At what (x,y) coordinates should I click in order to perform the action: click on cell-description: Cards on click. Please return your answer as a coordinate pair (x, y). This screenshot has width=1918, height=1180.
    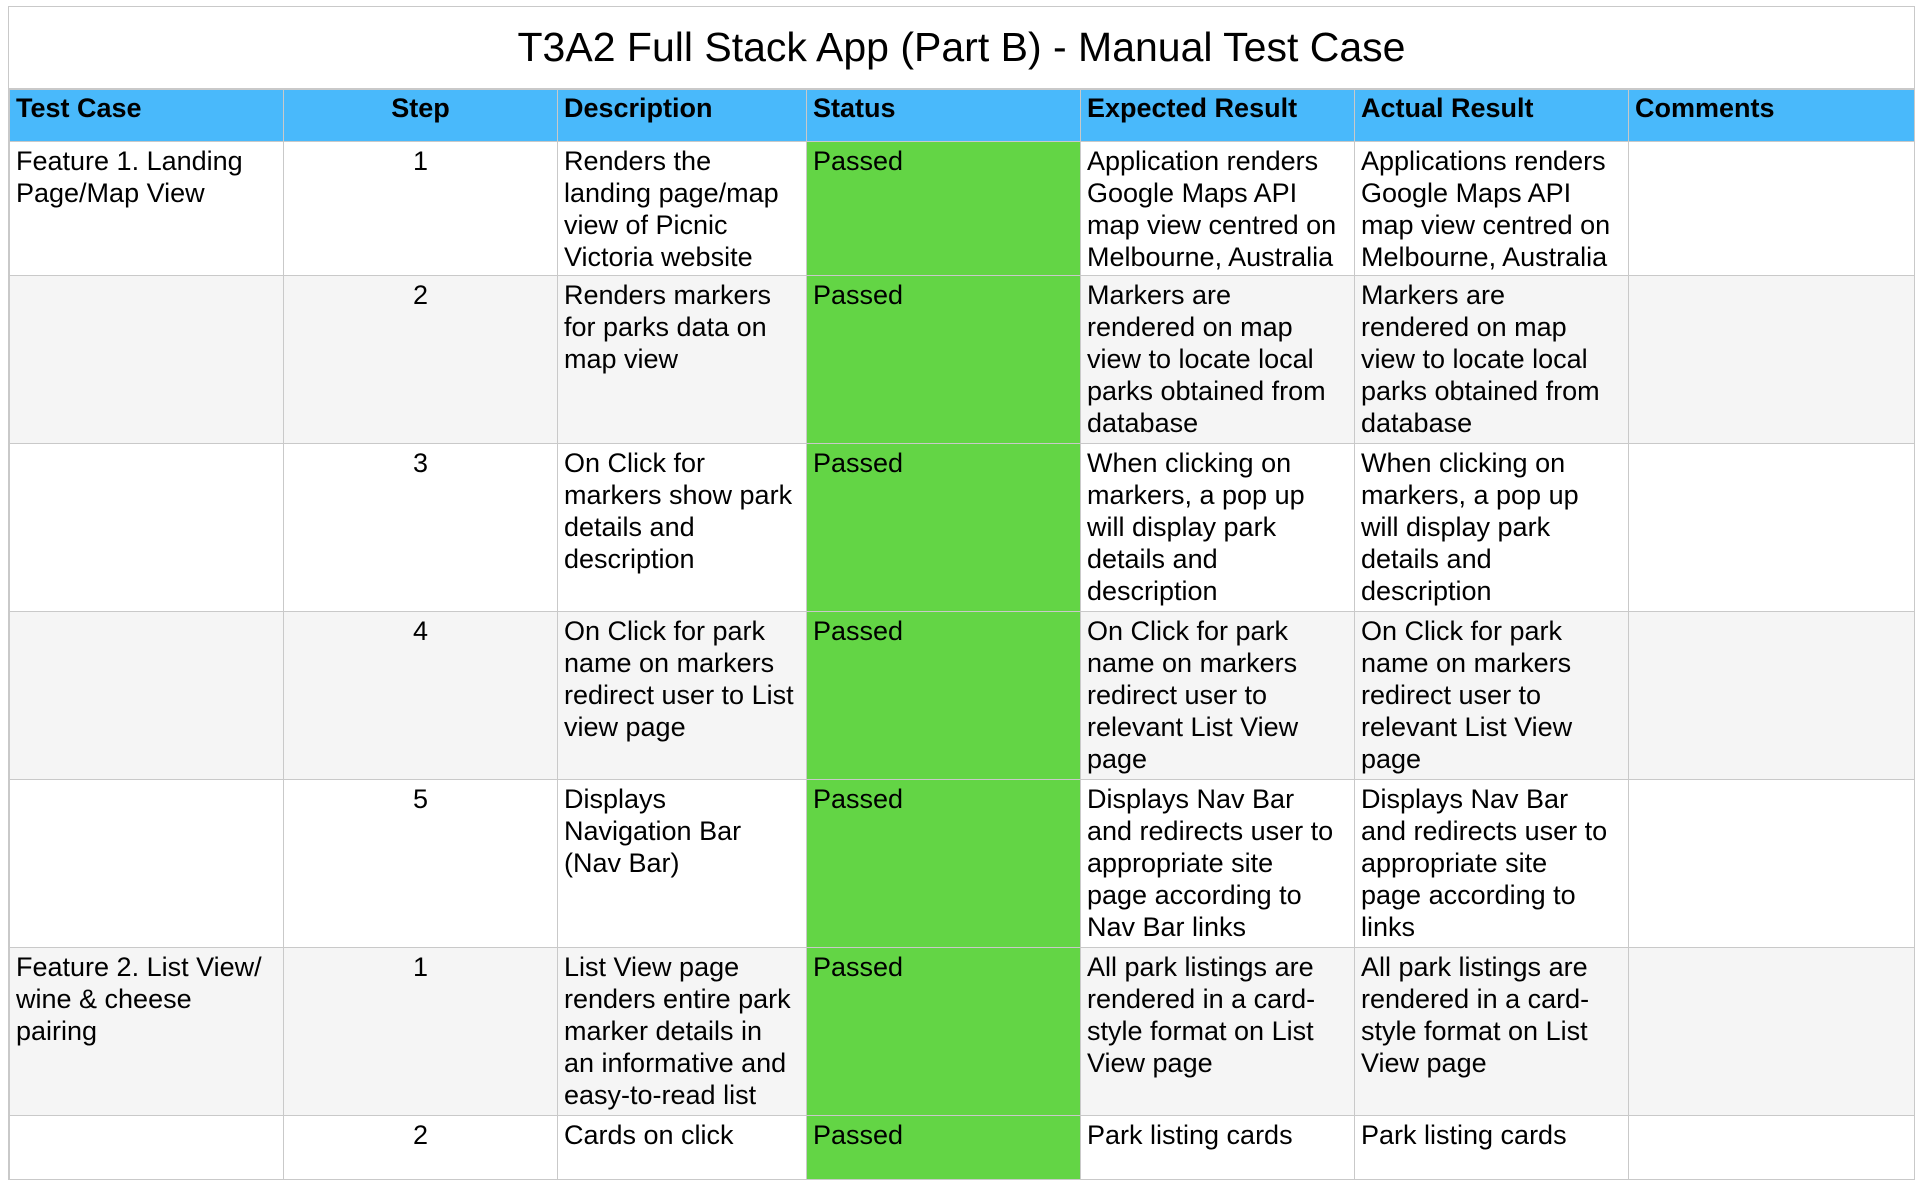
    Looking at the image, I should click on (682, 1147).